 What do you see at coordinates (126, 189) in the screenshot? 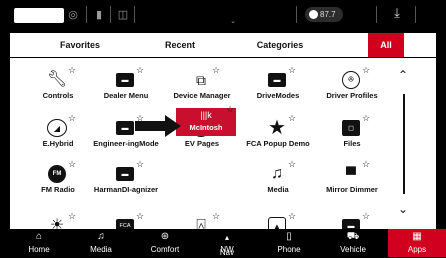
I see `app-label: HarmanDI-agnizer` at bounding box center [126, 189].